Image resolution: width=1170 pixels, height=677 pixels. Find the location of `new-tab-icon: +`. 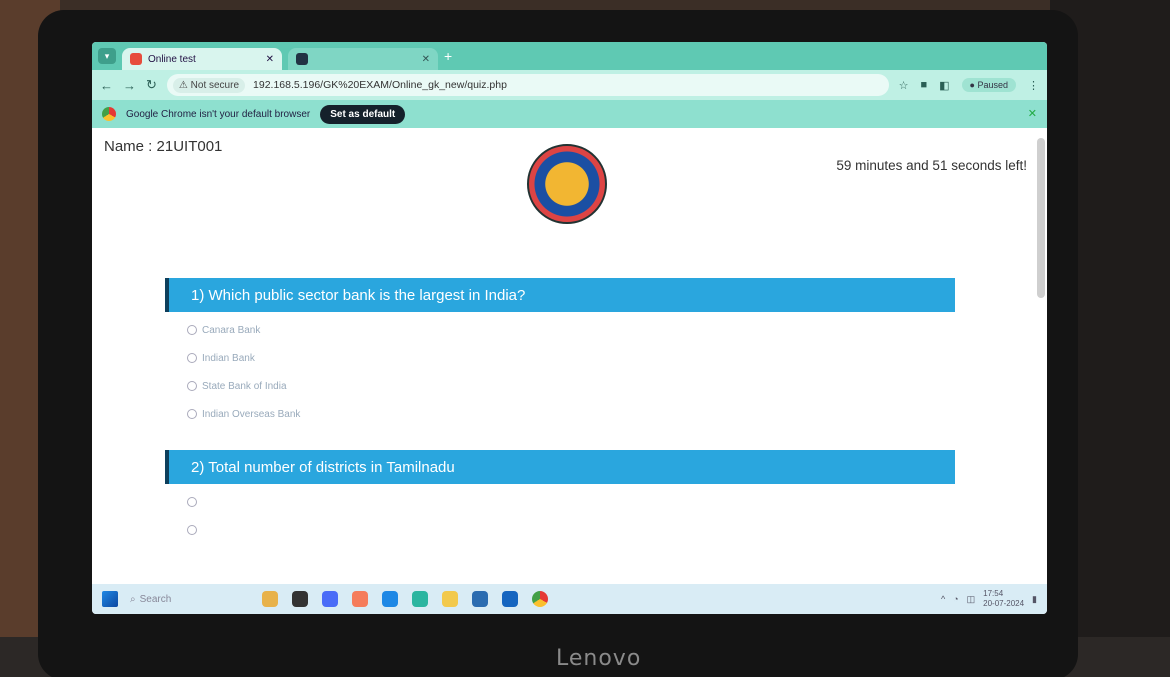

new-tab-icon: + is located at coordinates (448, 56).